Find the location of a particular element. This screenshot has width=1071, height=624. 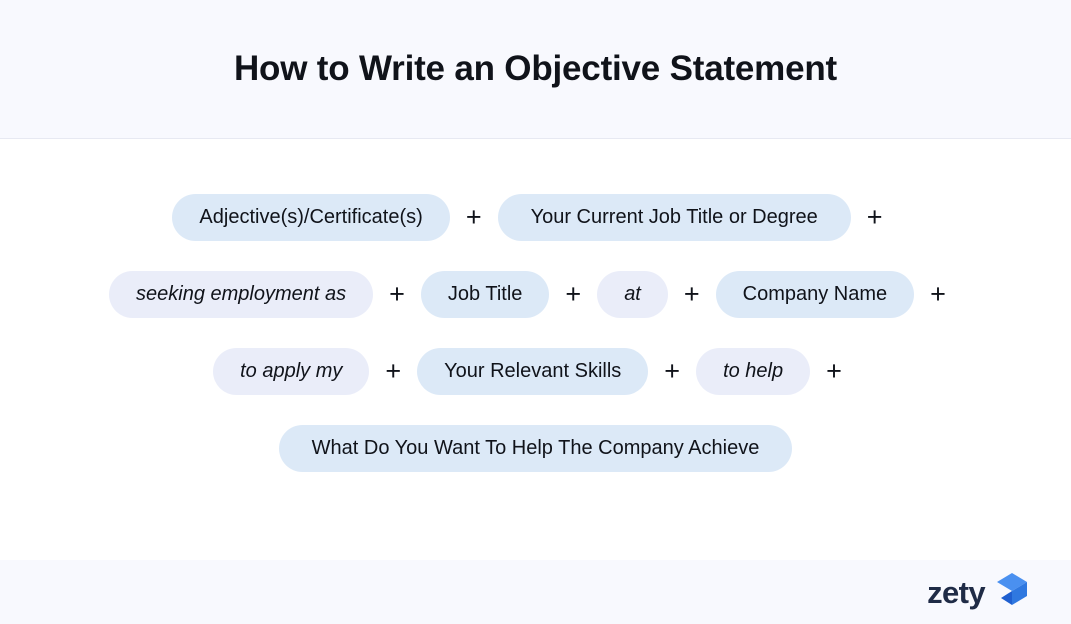

formula-pill: Adjective(s)/Certificate(s) is located at coordinates (311, 217).